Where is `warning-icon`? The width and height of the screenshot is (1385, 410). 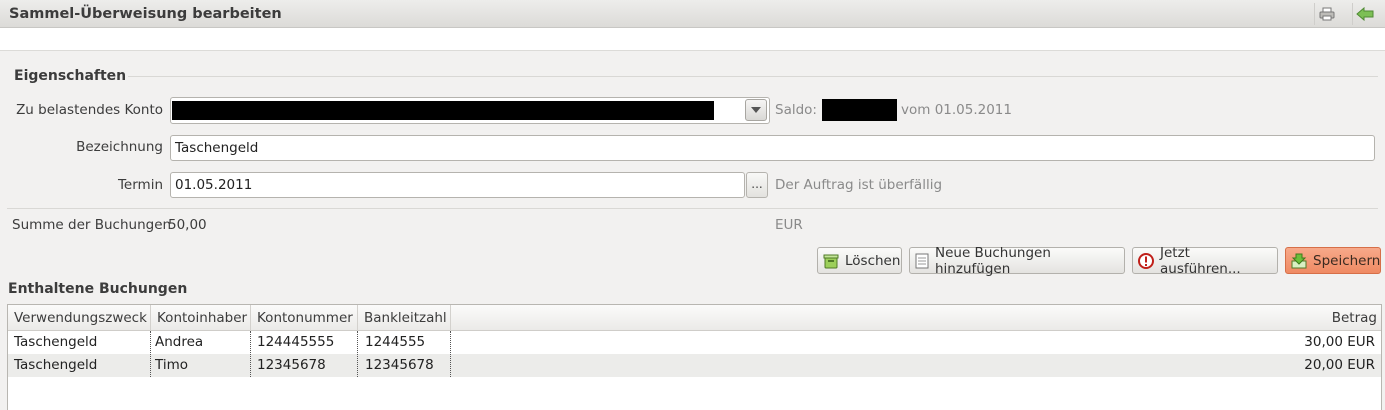
warning-icon is located at coordinates (1146, 260).